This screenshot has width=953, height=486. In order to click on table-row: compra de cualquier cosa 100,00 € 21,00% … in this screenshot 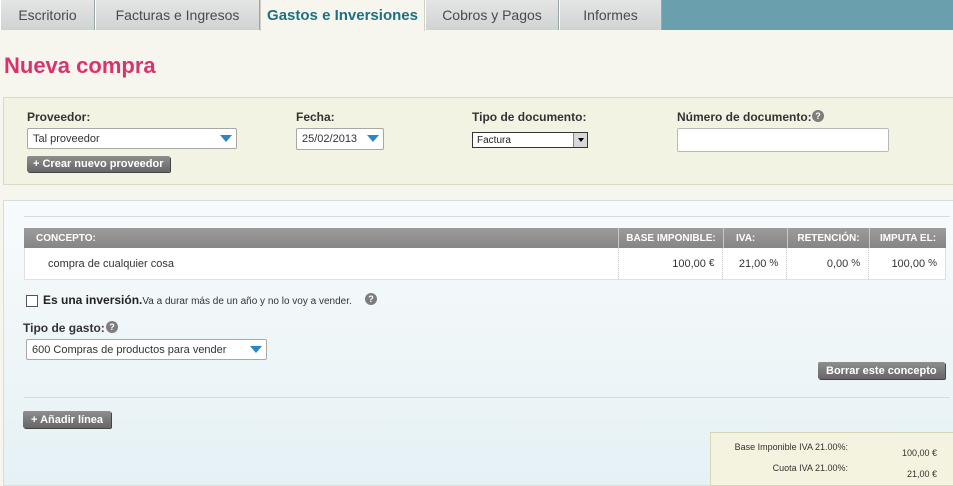, I will do `click(485, 264)`.